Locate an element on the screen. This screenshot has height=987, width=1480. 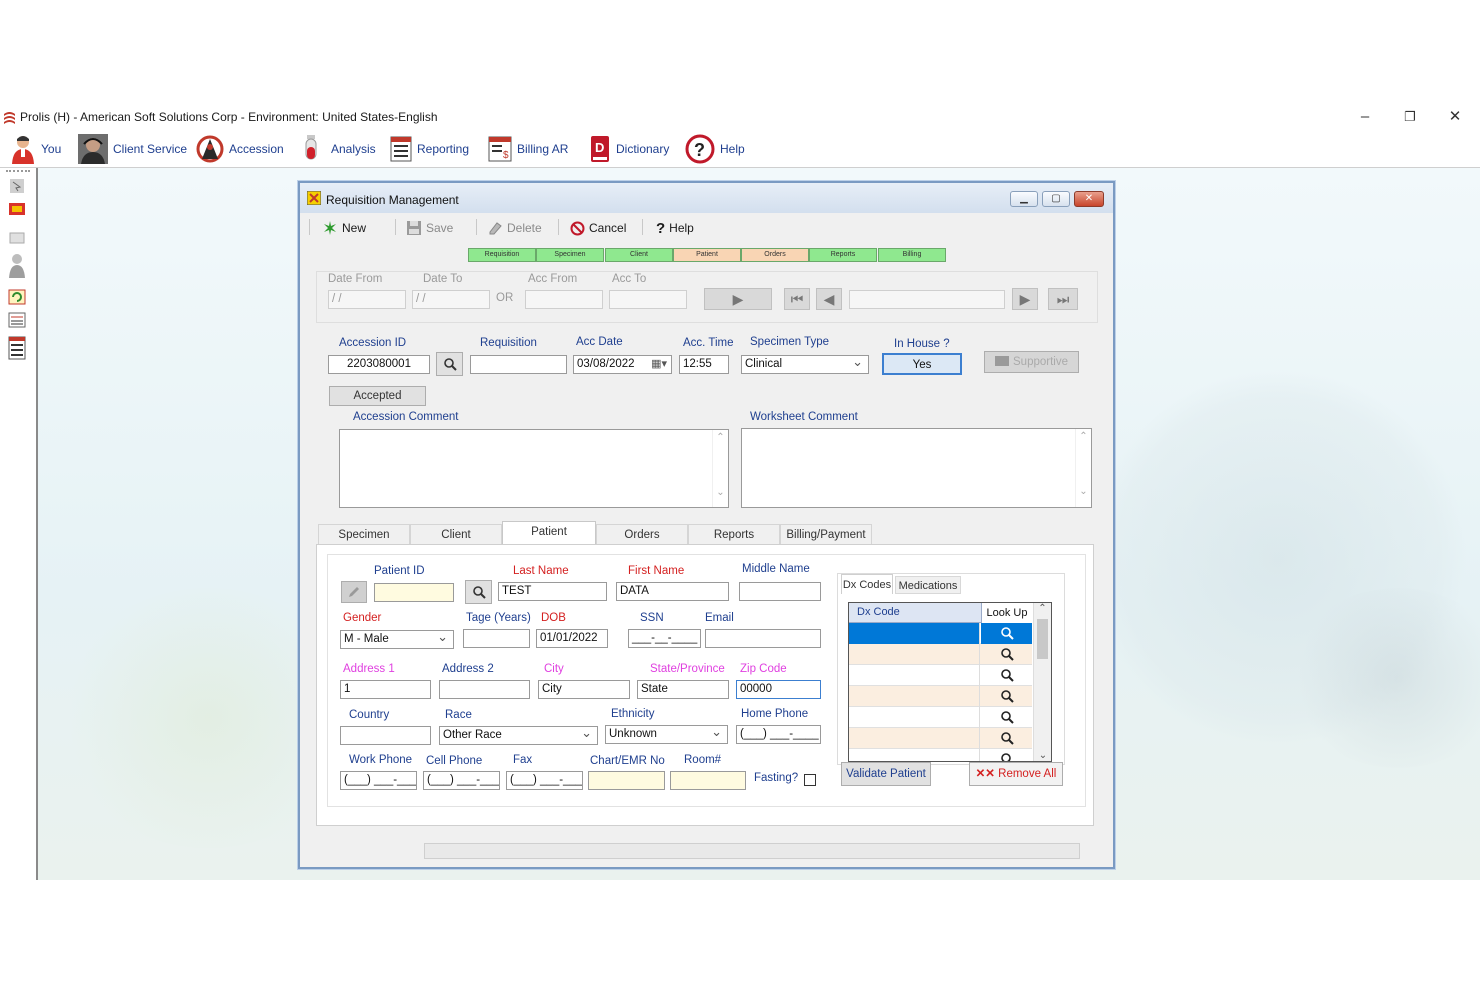
work-phone-input: (___) ___-____ is located at coordinates (378, 780).